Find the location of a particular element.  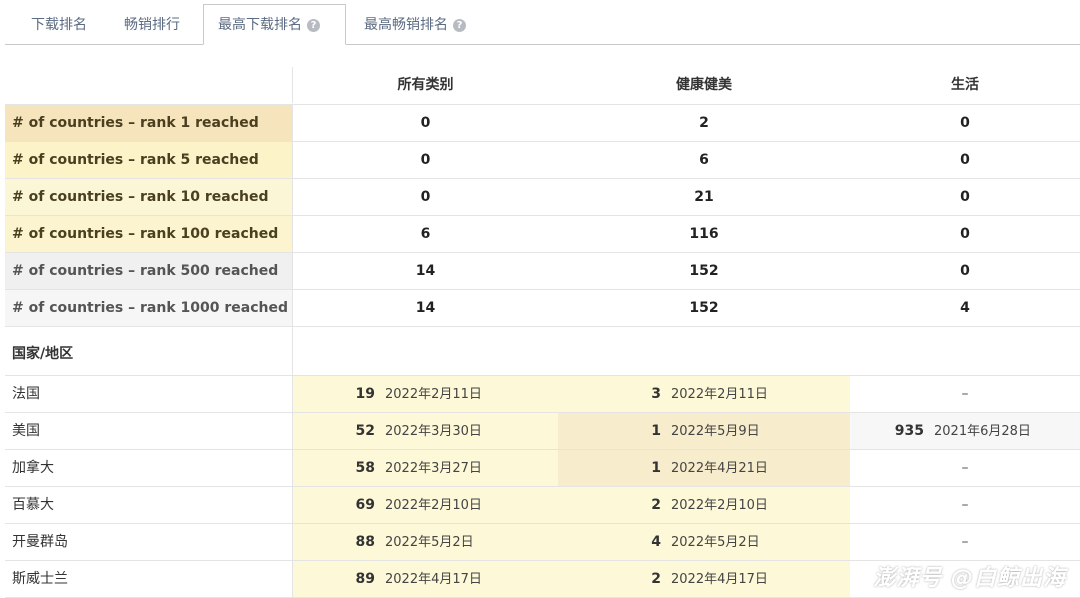

rank-cell: 1 2022年5月9日 is located at coordinates (704, 431).